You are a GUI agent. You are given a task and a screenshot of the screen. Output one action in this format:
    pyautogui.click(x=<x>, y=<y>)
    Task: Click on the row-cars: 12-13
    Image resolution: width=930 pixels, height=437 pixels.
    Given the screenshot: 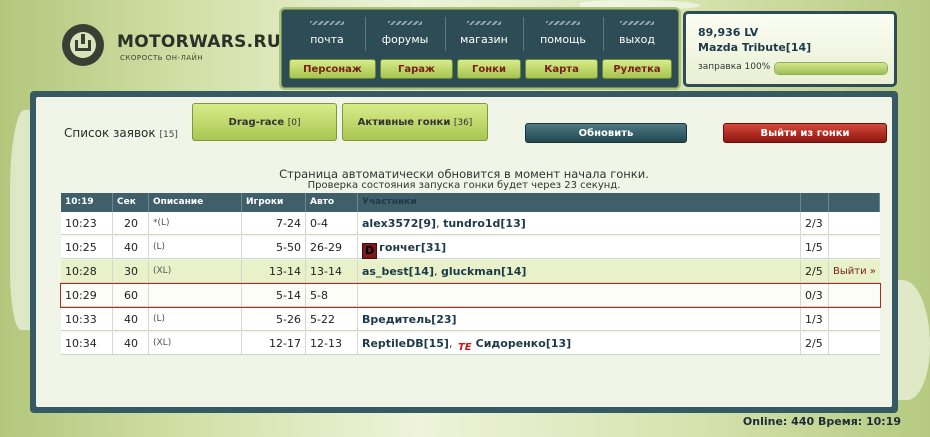 What is the action you would take?
    pyautogui.click(x=332, y=343)
    